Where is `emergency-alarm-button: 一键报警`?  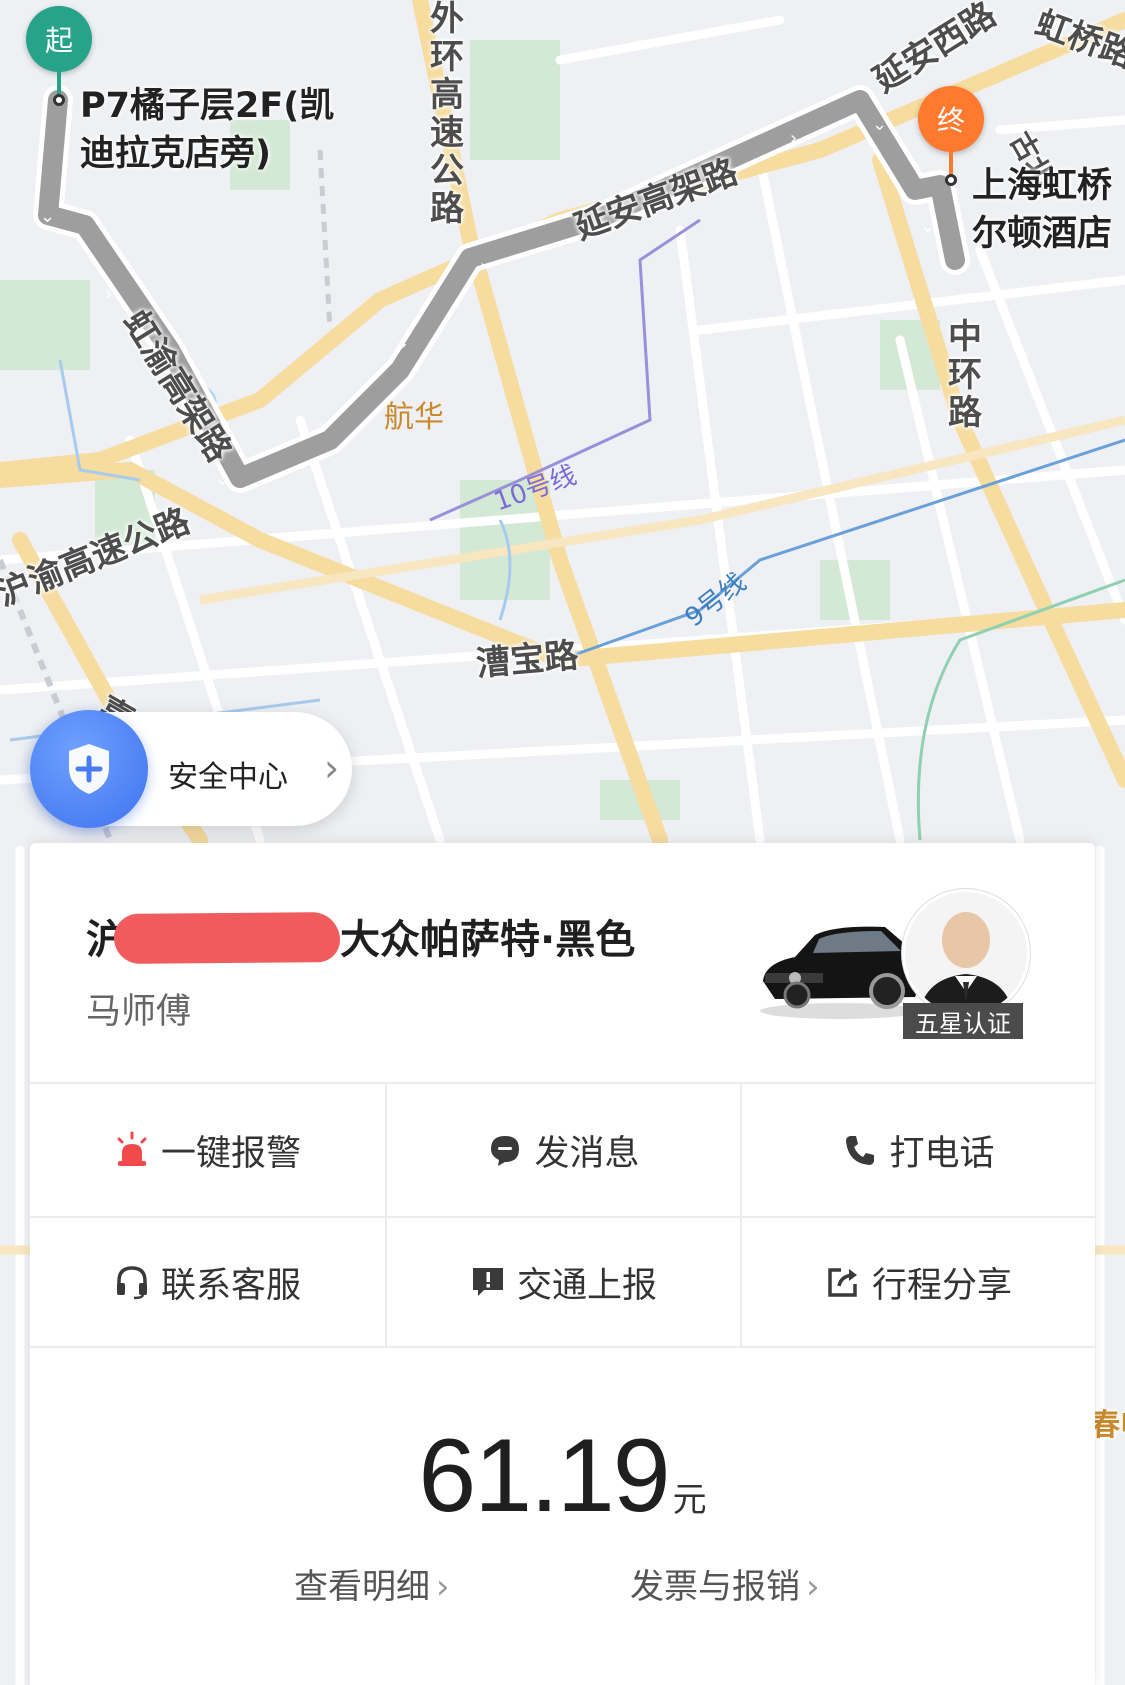 emergency-alarm-button: 一键报警 is located at coordinates (207, 1150).